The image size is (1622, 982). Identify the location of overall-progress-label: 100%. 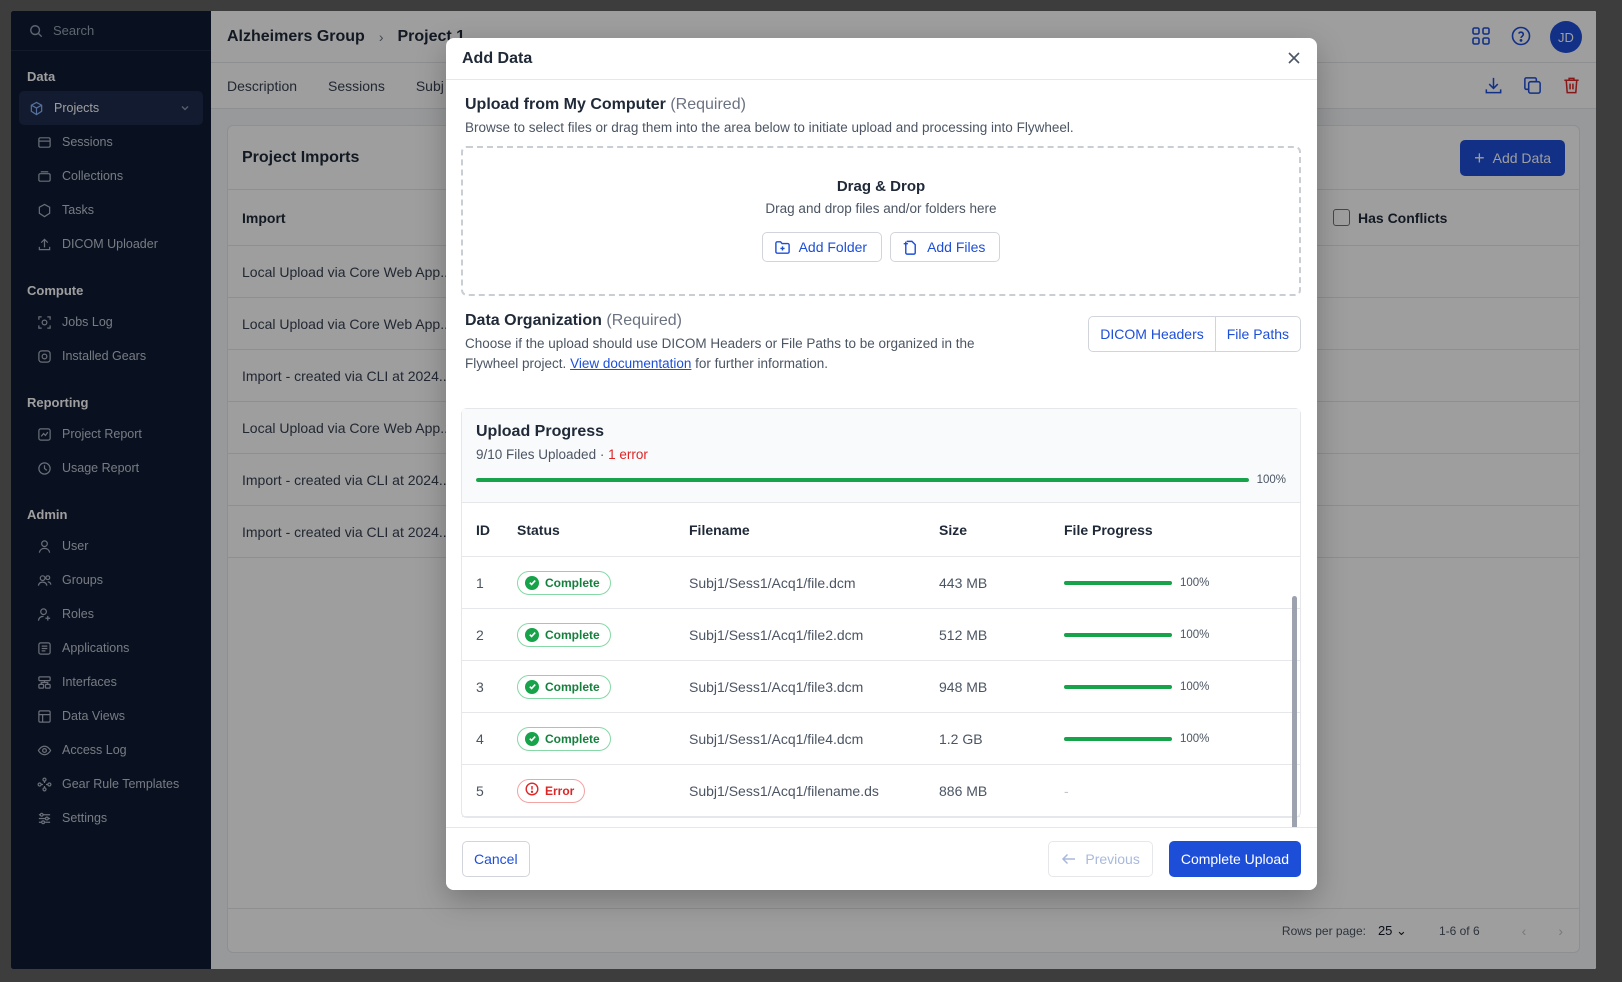
(1271, 480).